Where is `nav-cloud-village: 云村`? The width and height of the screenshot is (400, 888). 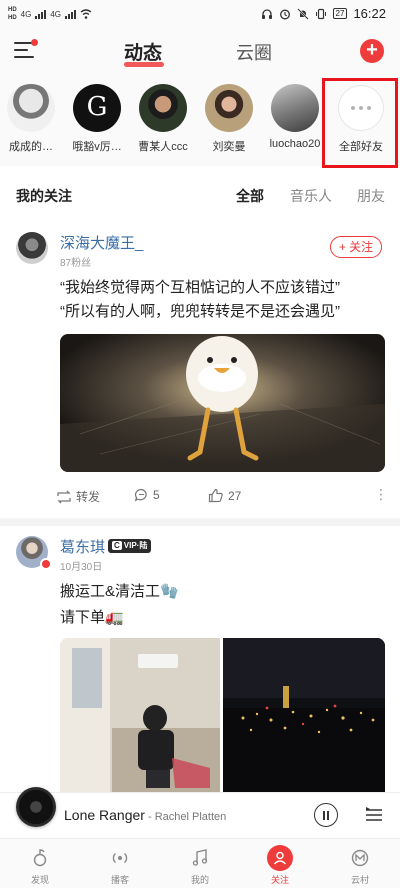
nav-cloud-village: 云村 is located at coordinates (360, 865).